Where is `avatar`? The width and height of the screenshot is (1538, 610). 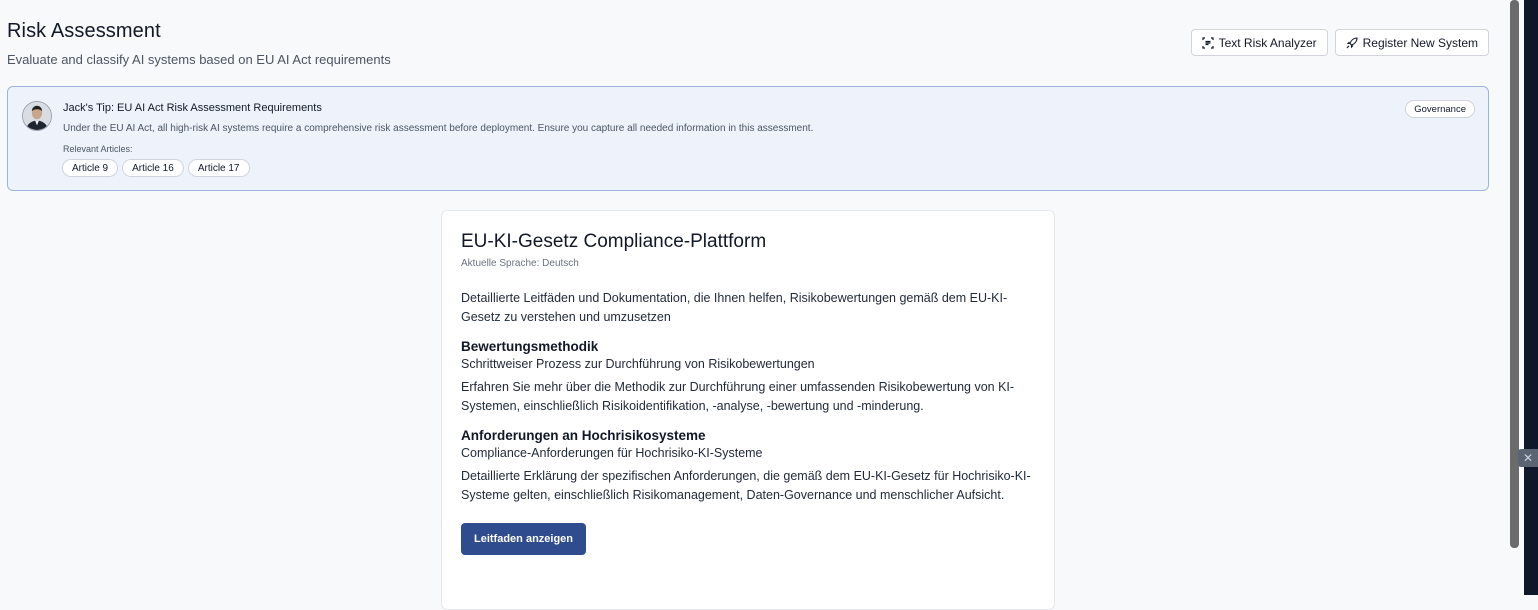 avatar is located at coordinates (37, 116).